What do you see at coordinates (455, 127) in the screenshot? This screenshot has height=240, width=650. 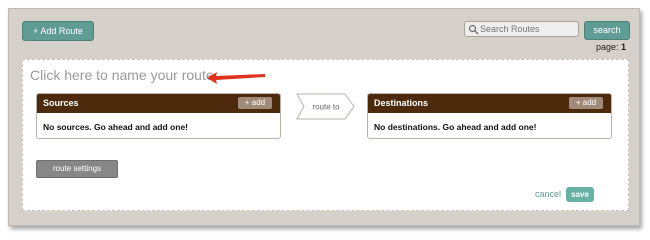 I see `destinations-empty-message: No destinations. Go ahead and add one!` at bounding box center [455, 127].